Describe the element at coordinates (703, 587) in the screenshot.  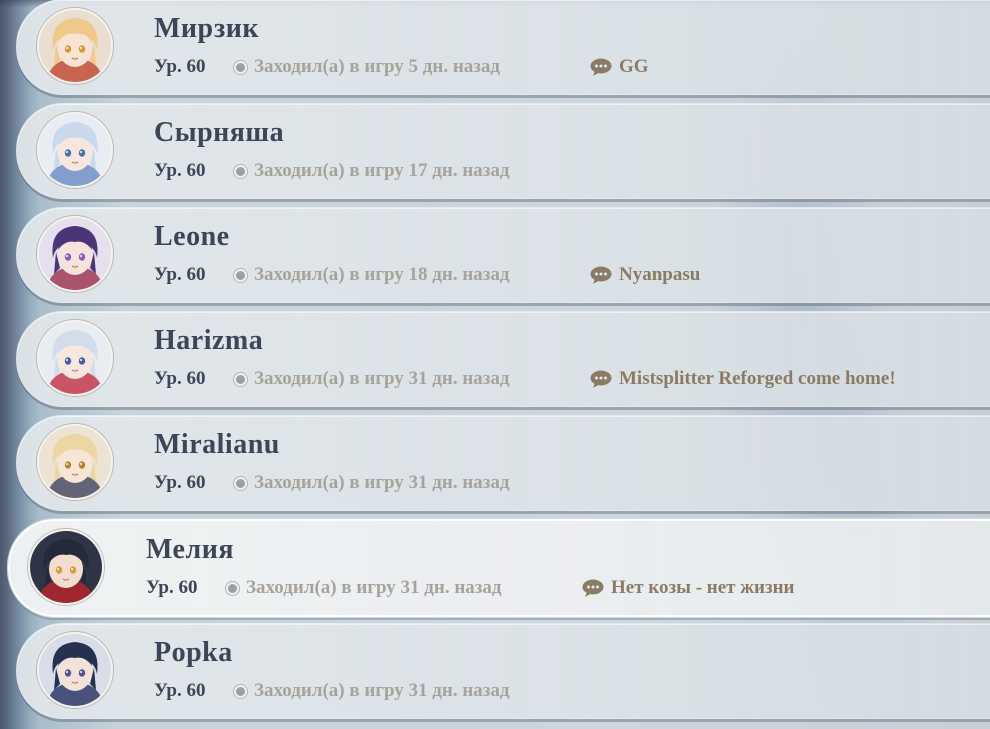
I see `signature-text: Нет козы - нет жизни` at that location.